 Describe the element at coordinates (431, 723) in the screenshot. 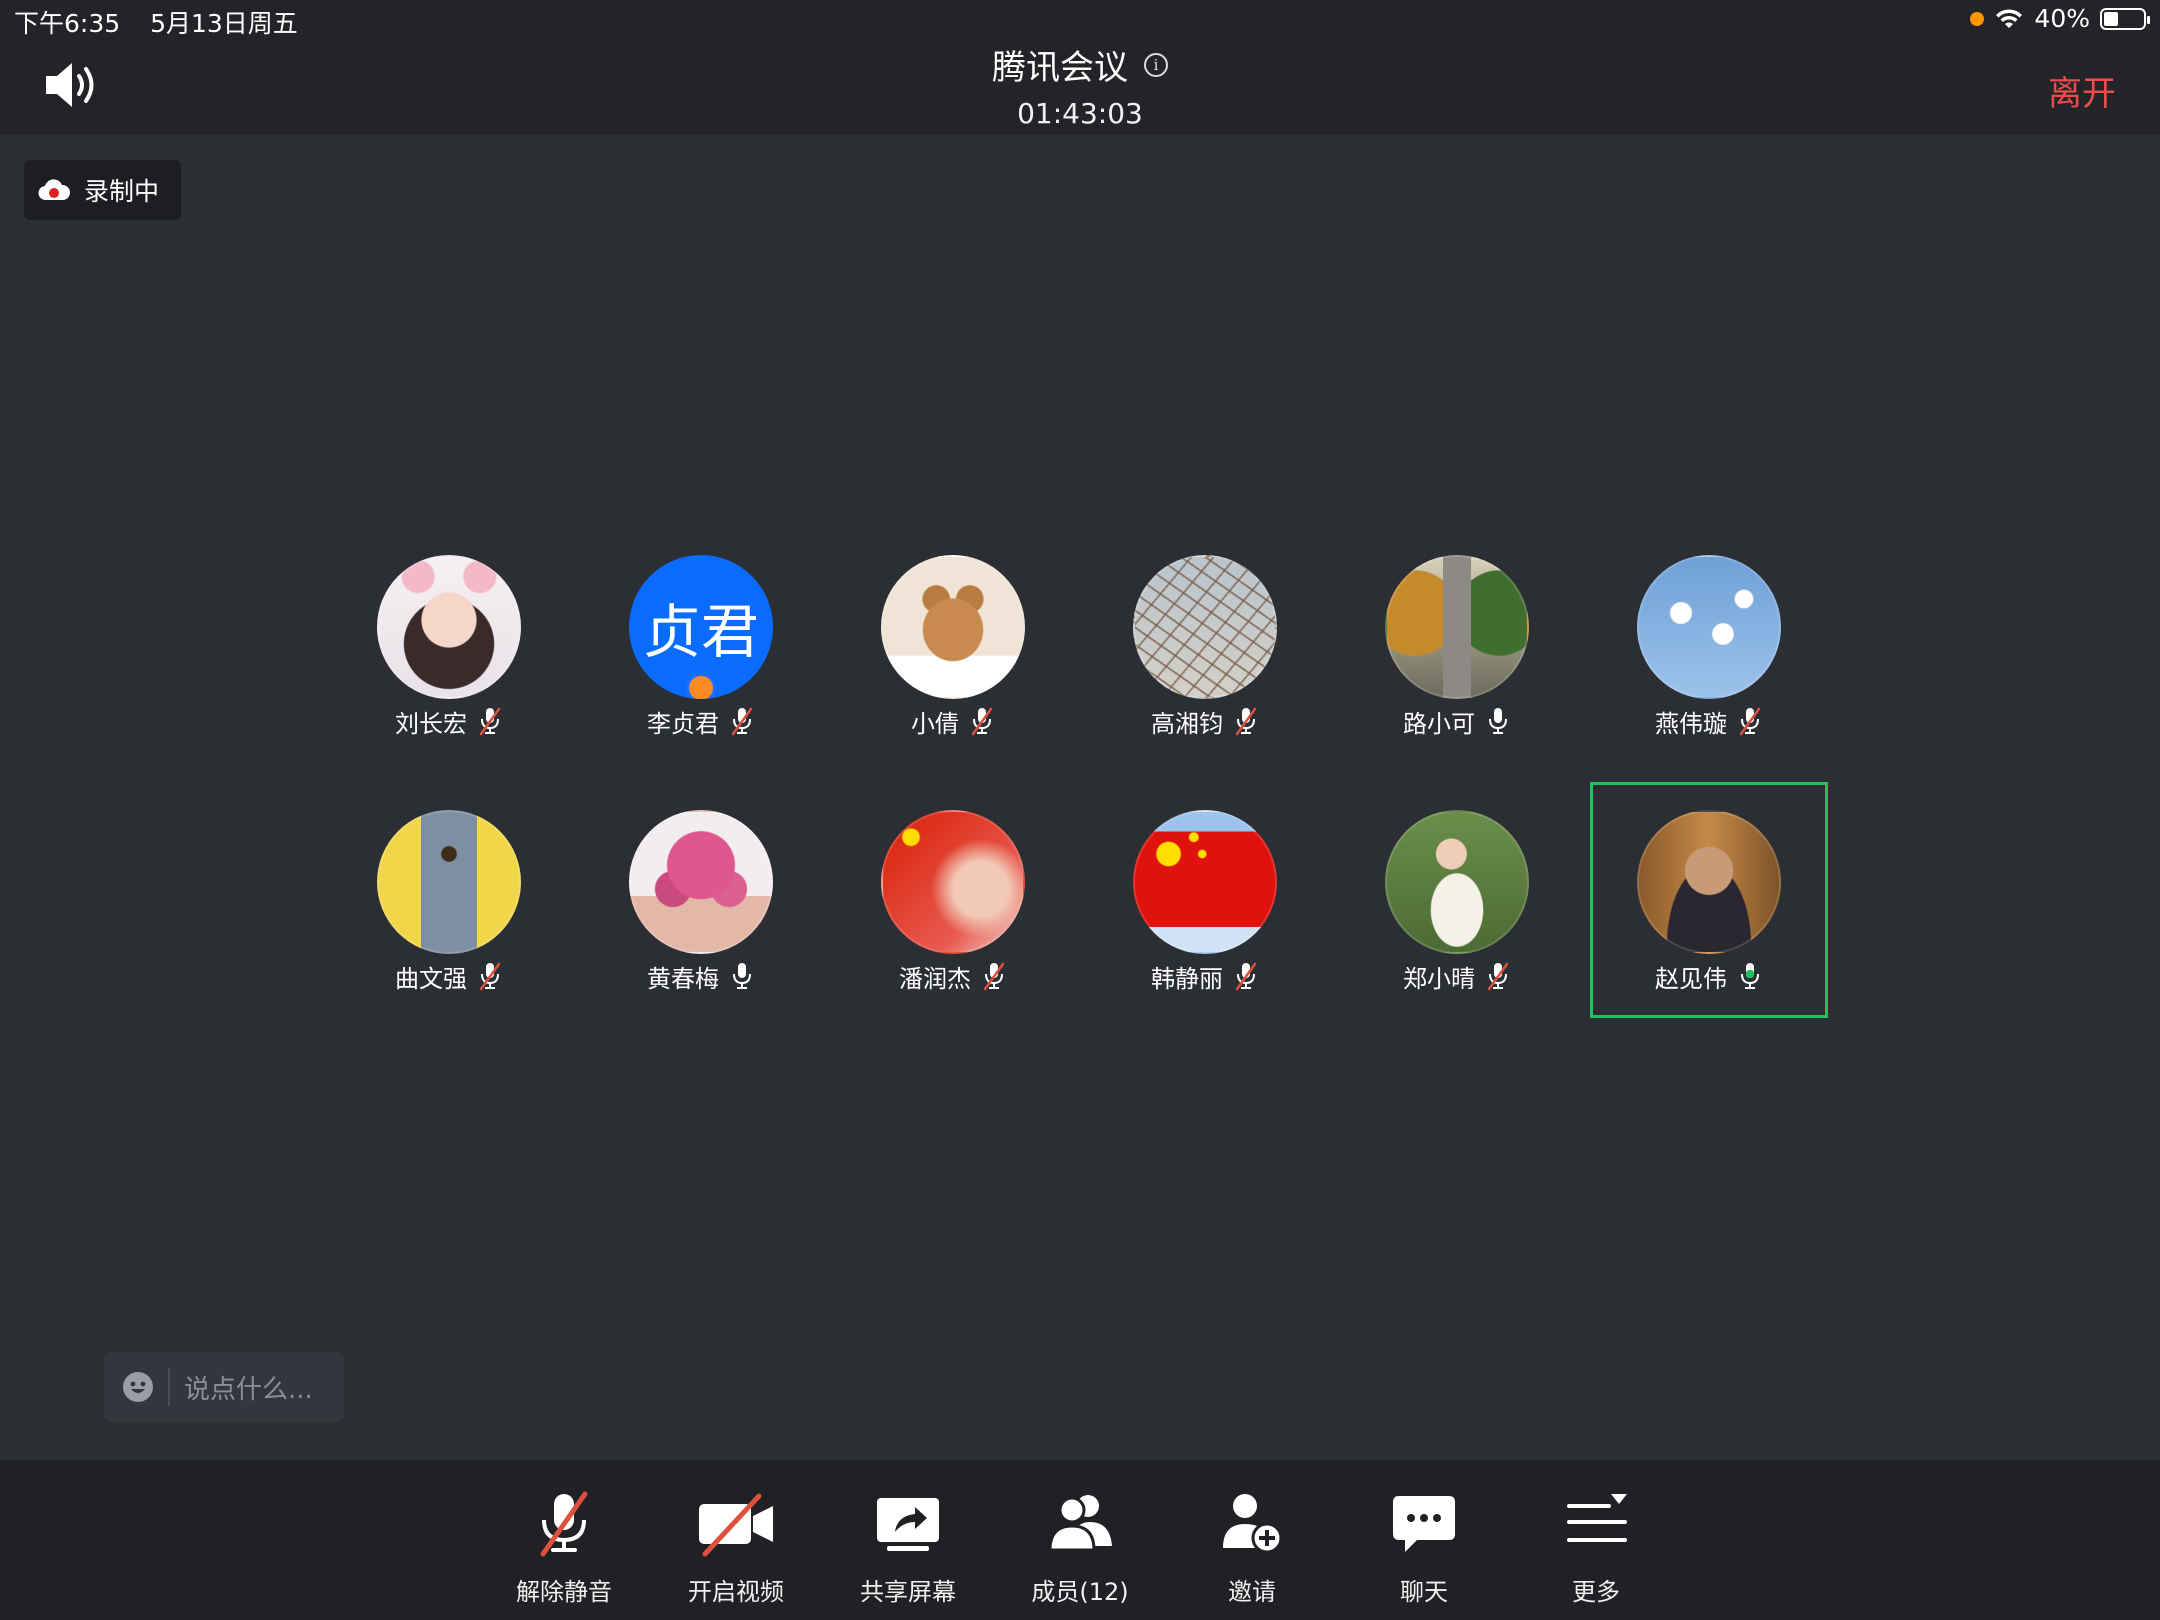

I see `participant-name: 刘长宏` at that location.